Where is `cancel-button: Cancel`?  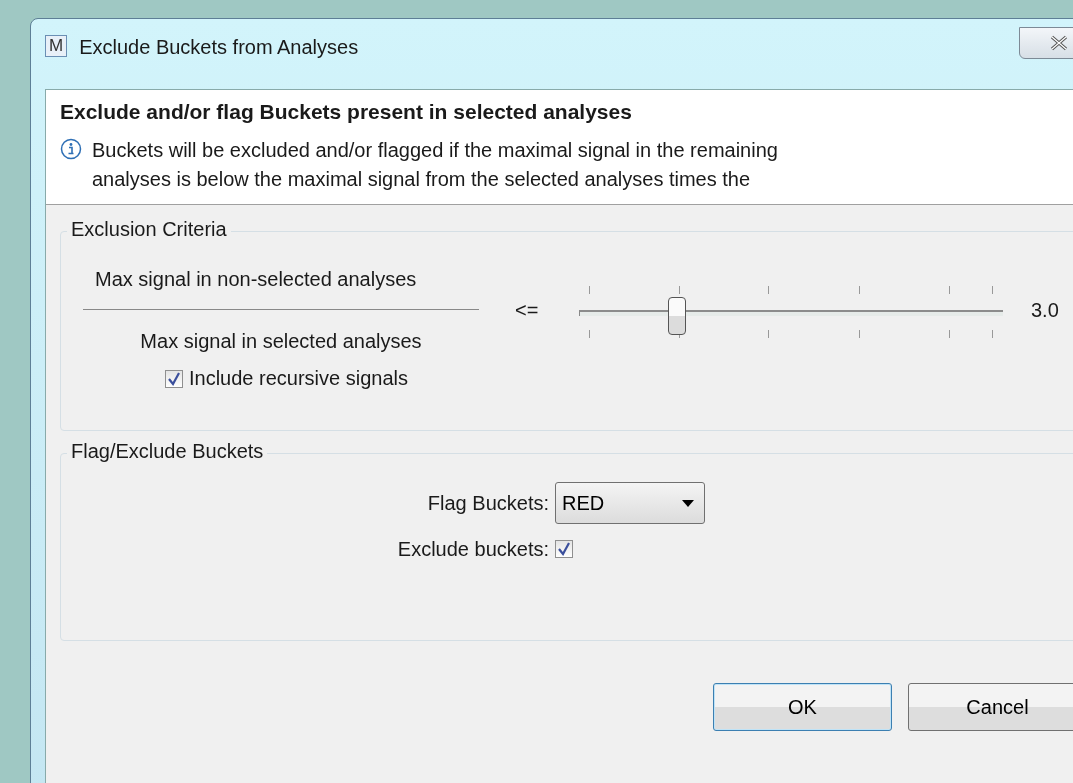
cancel-button: Cancel is located at coordinates (990, 707).